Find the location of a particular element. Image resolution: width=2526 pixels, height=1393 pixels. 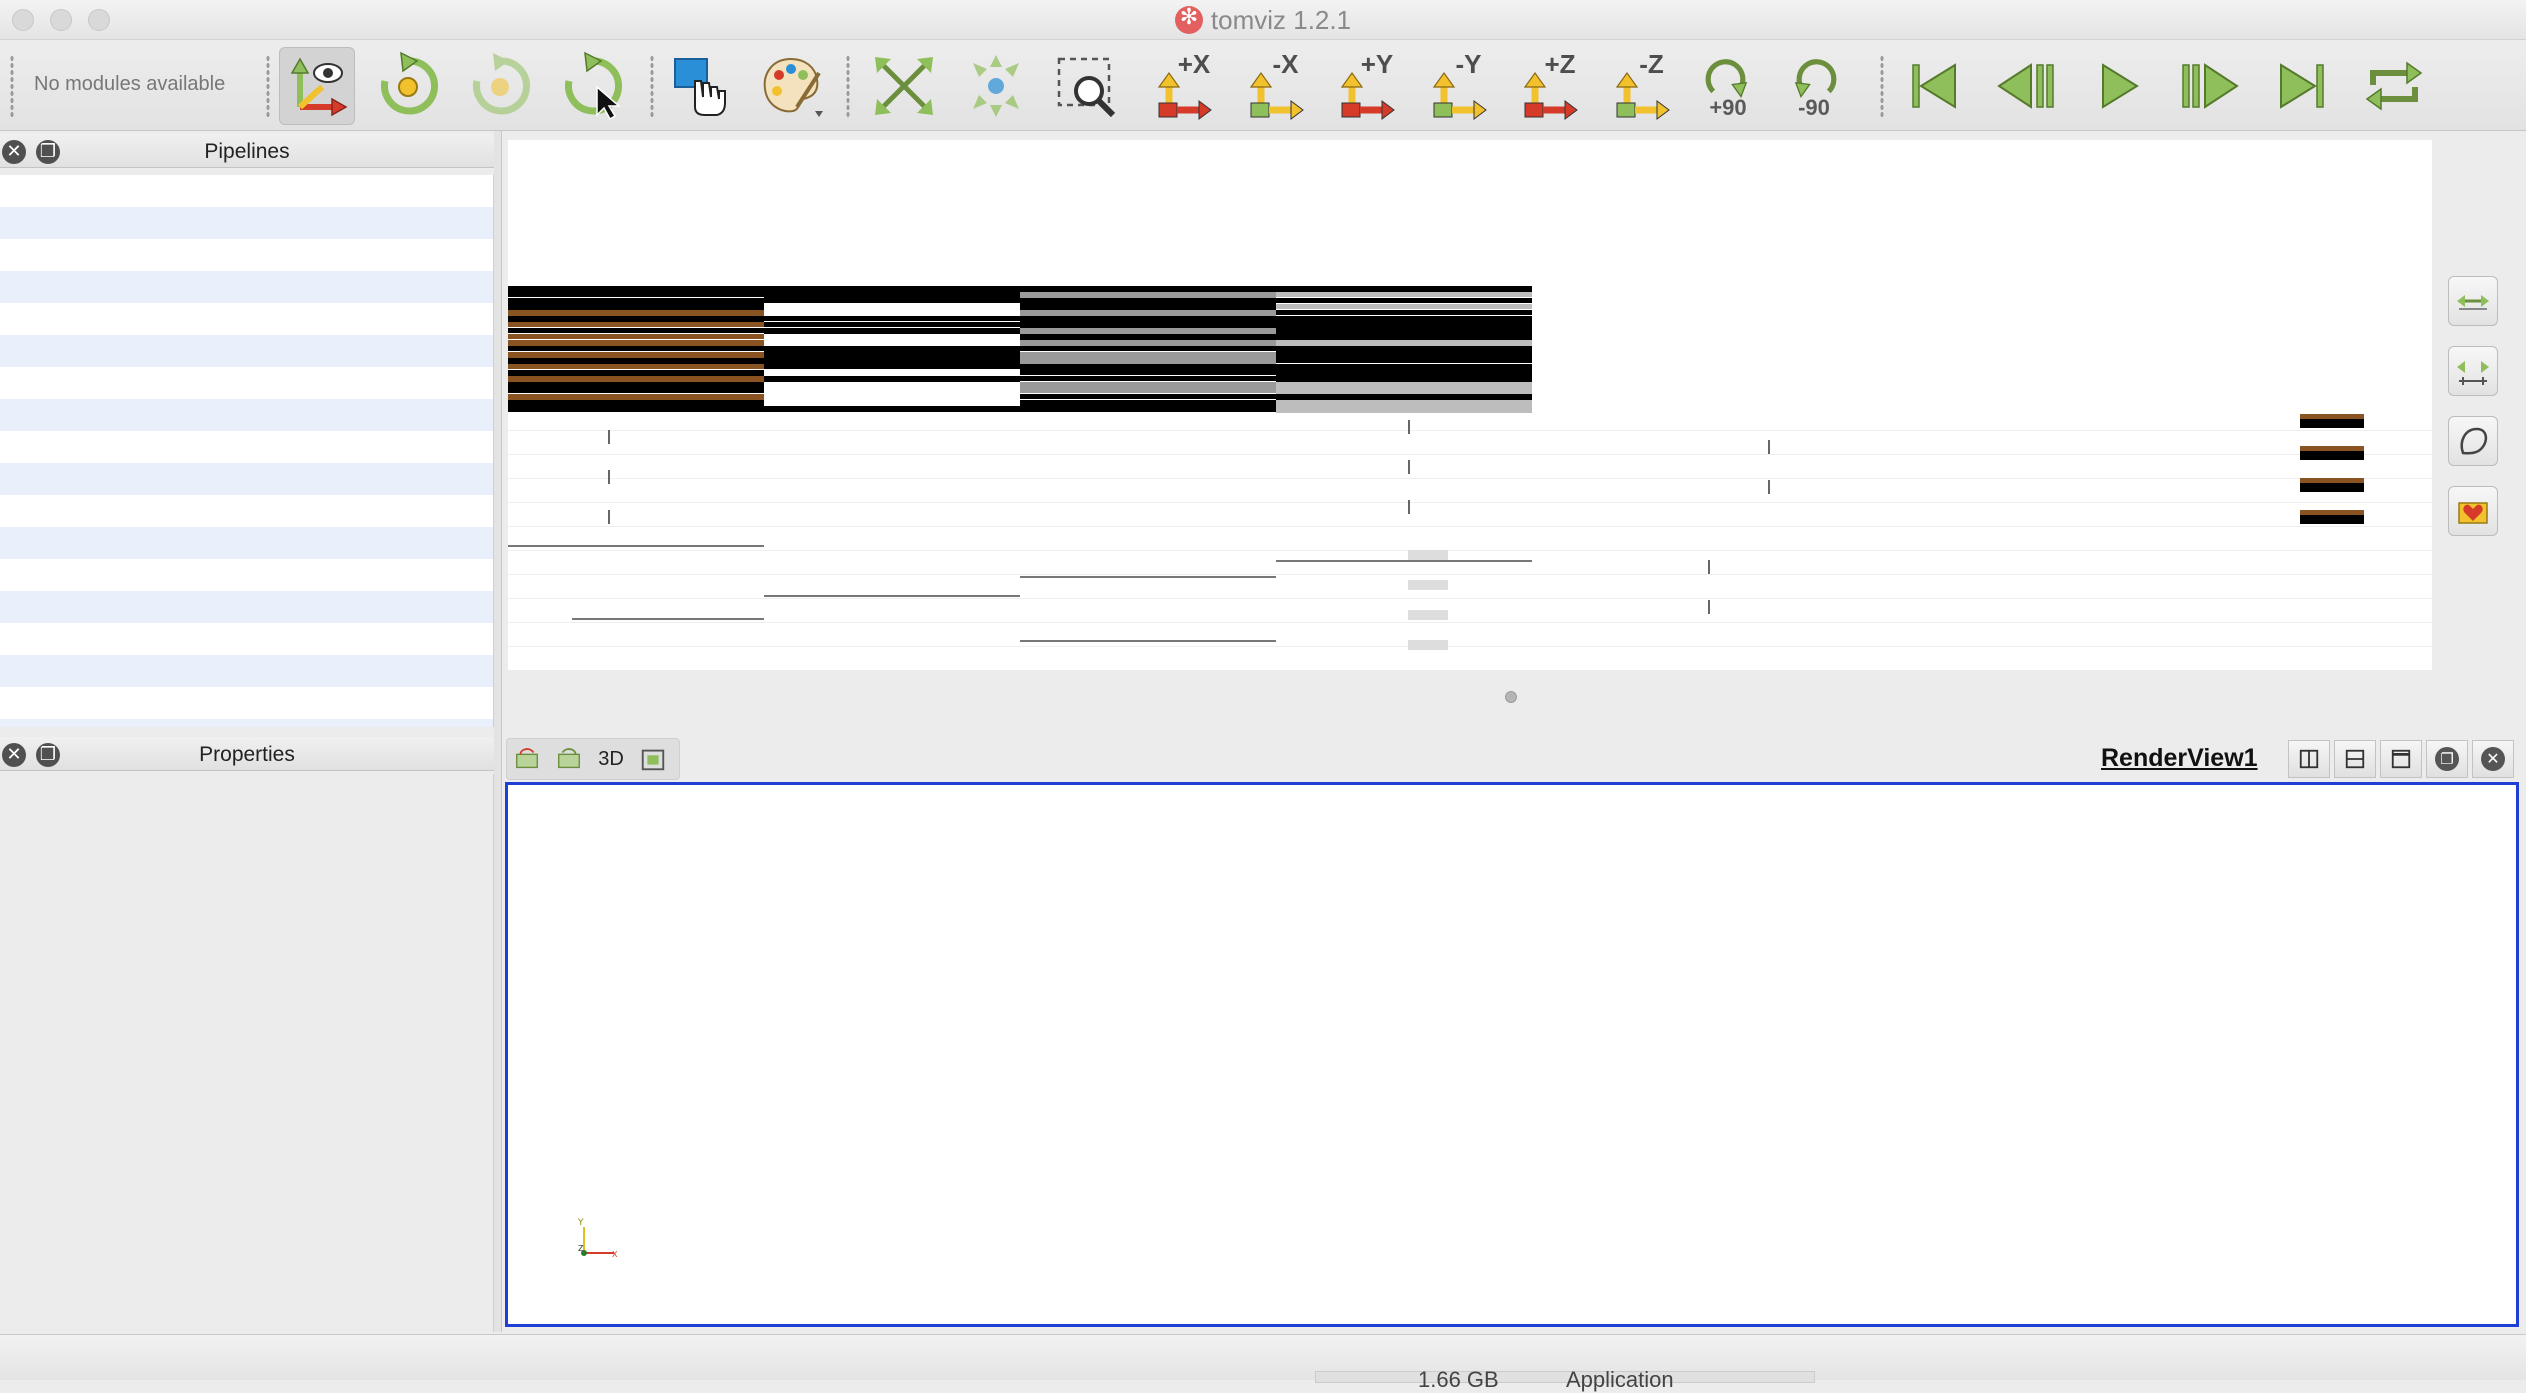

pick-center-button is located at coordinates (592, 86).